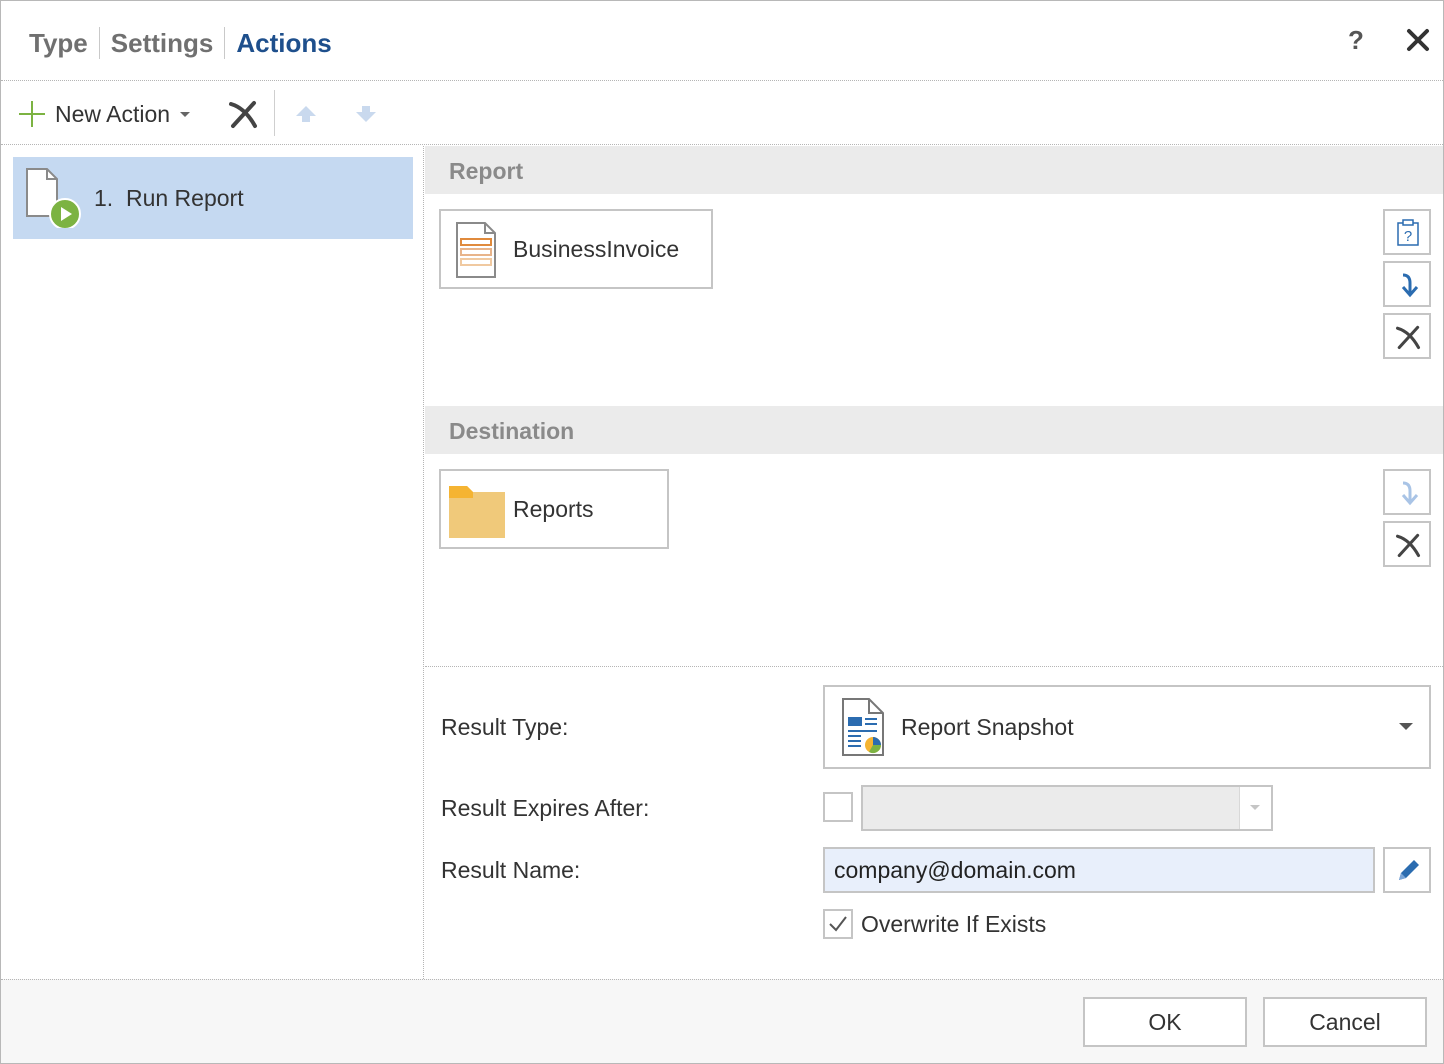 The image size is (1444, 1064). I want to click on tab-actions: Actions, so click(283, 43).